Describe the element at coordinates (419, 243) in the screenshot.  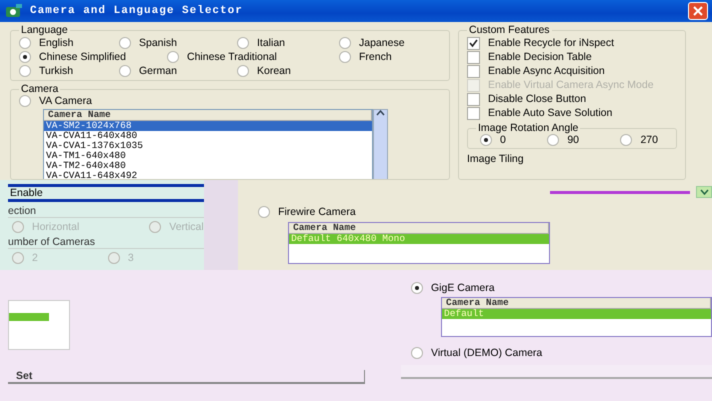
I see `camera-list: Camera Name Default 640x480 Mono` at that location.